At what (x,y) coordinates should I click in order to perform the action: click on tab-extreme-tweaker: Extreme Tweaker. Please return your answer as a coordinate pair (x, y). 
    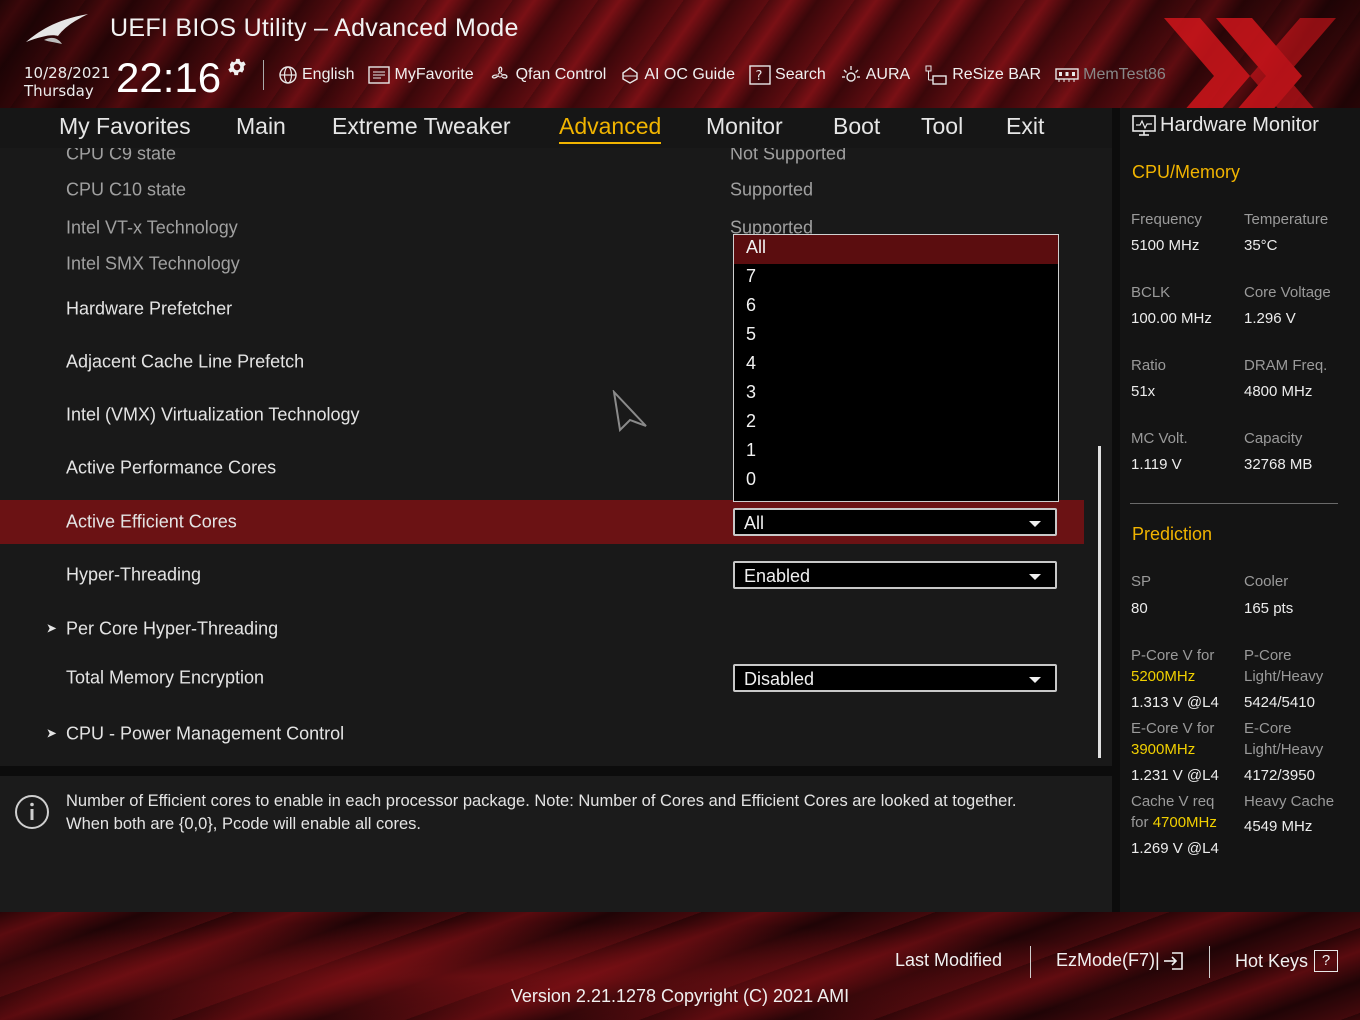
    Looking at the image, I should click on (421, 126).